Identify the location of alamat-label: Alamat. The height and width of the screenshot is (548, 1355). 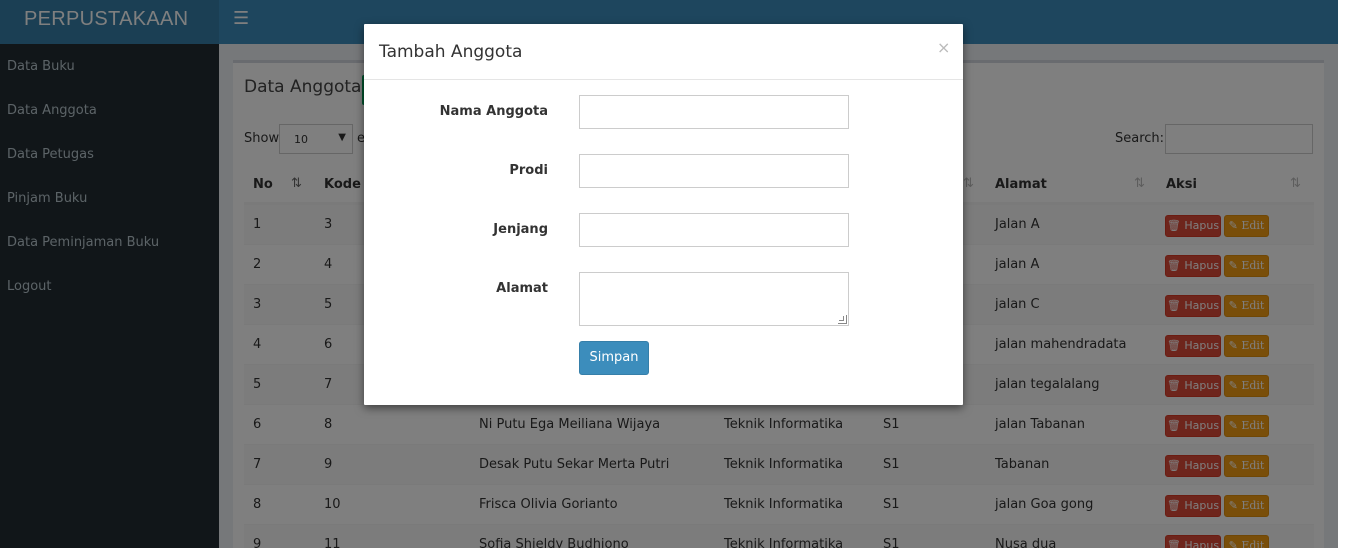
(522, 288).